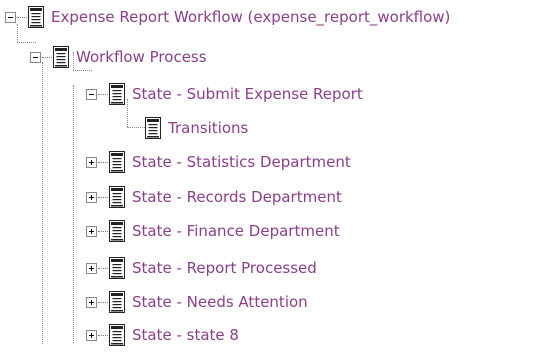  Describe the element at coordinates (141, 56) in the screenshot. I see `tree-node-label: Workflow Process` at that location.